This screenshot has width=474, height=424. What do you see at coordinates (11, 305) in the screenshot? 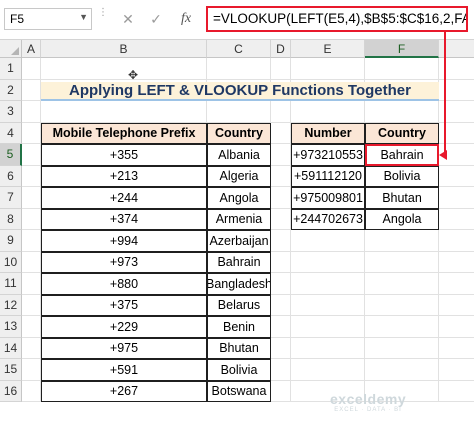
I see `row-header-12: 12` at bounding box center [11, 305].